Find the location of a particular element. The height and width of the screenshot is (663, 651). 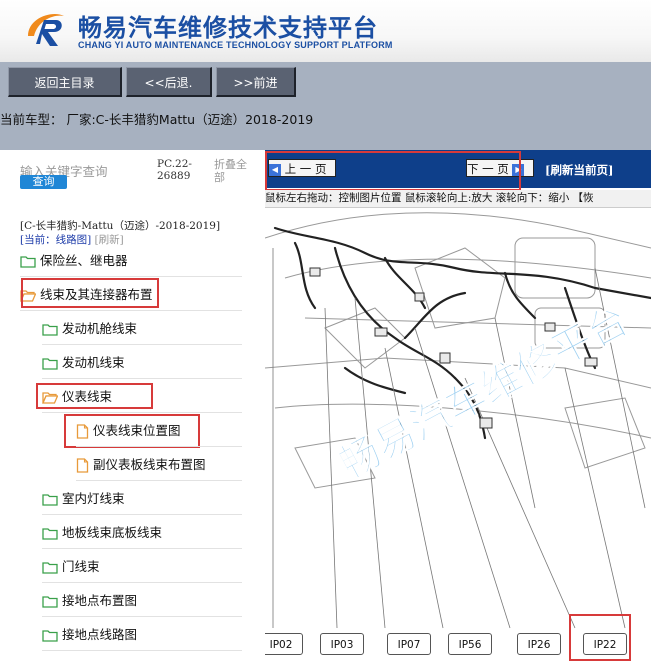

tree-current-label: [当前：线路图] is located at coordinates (56, 240).